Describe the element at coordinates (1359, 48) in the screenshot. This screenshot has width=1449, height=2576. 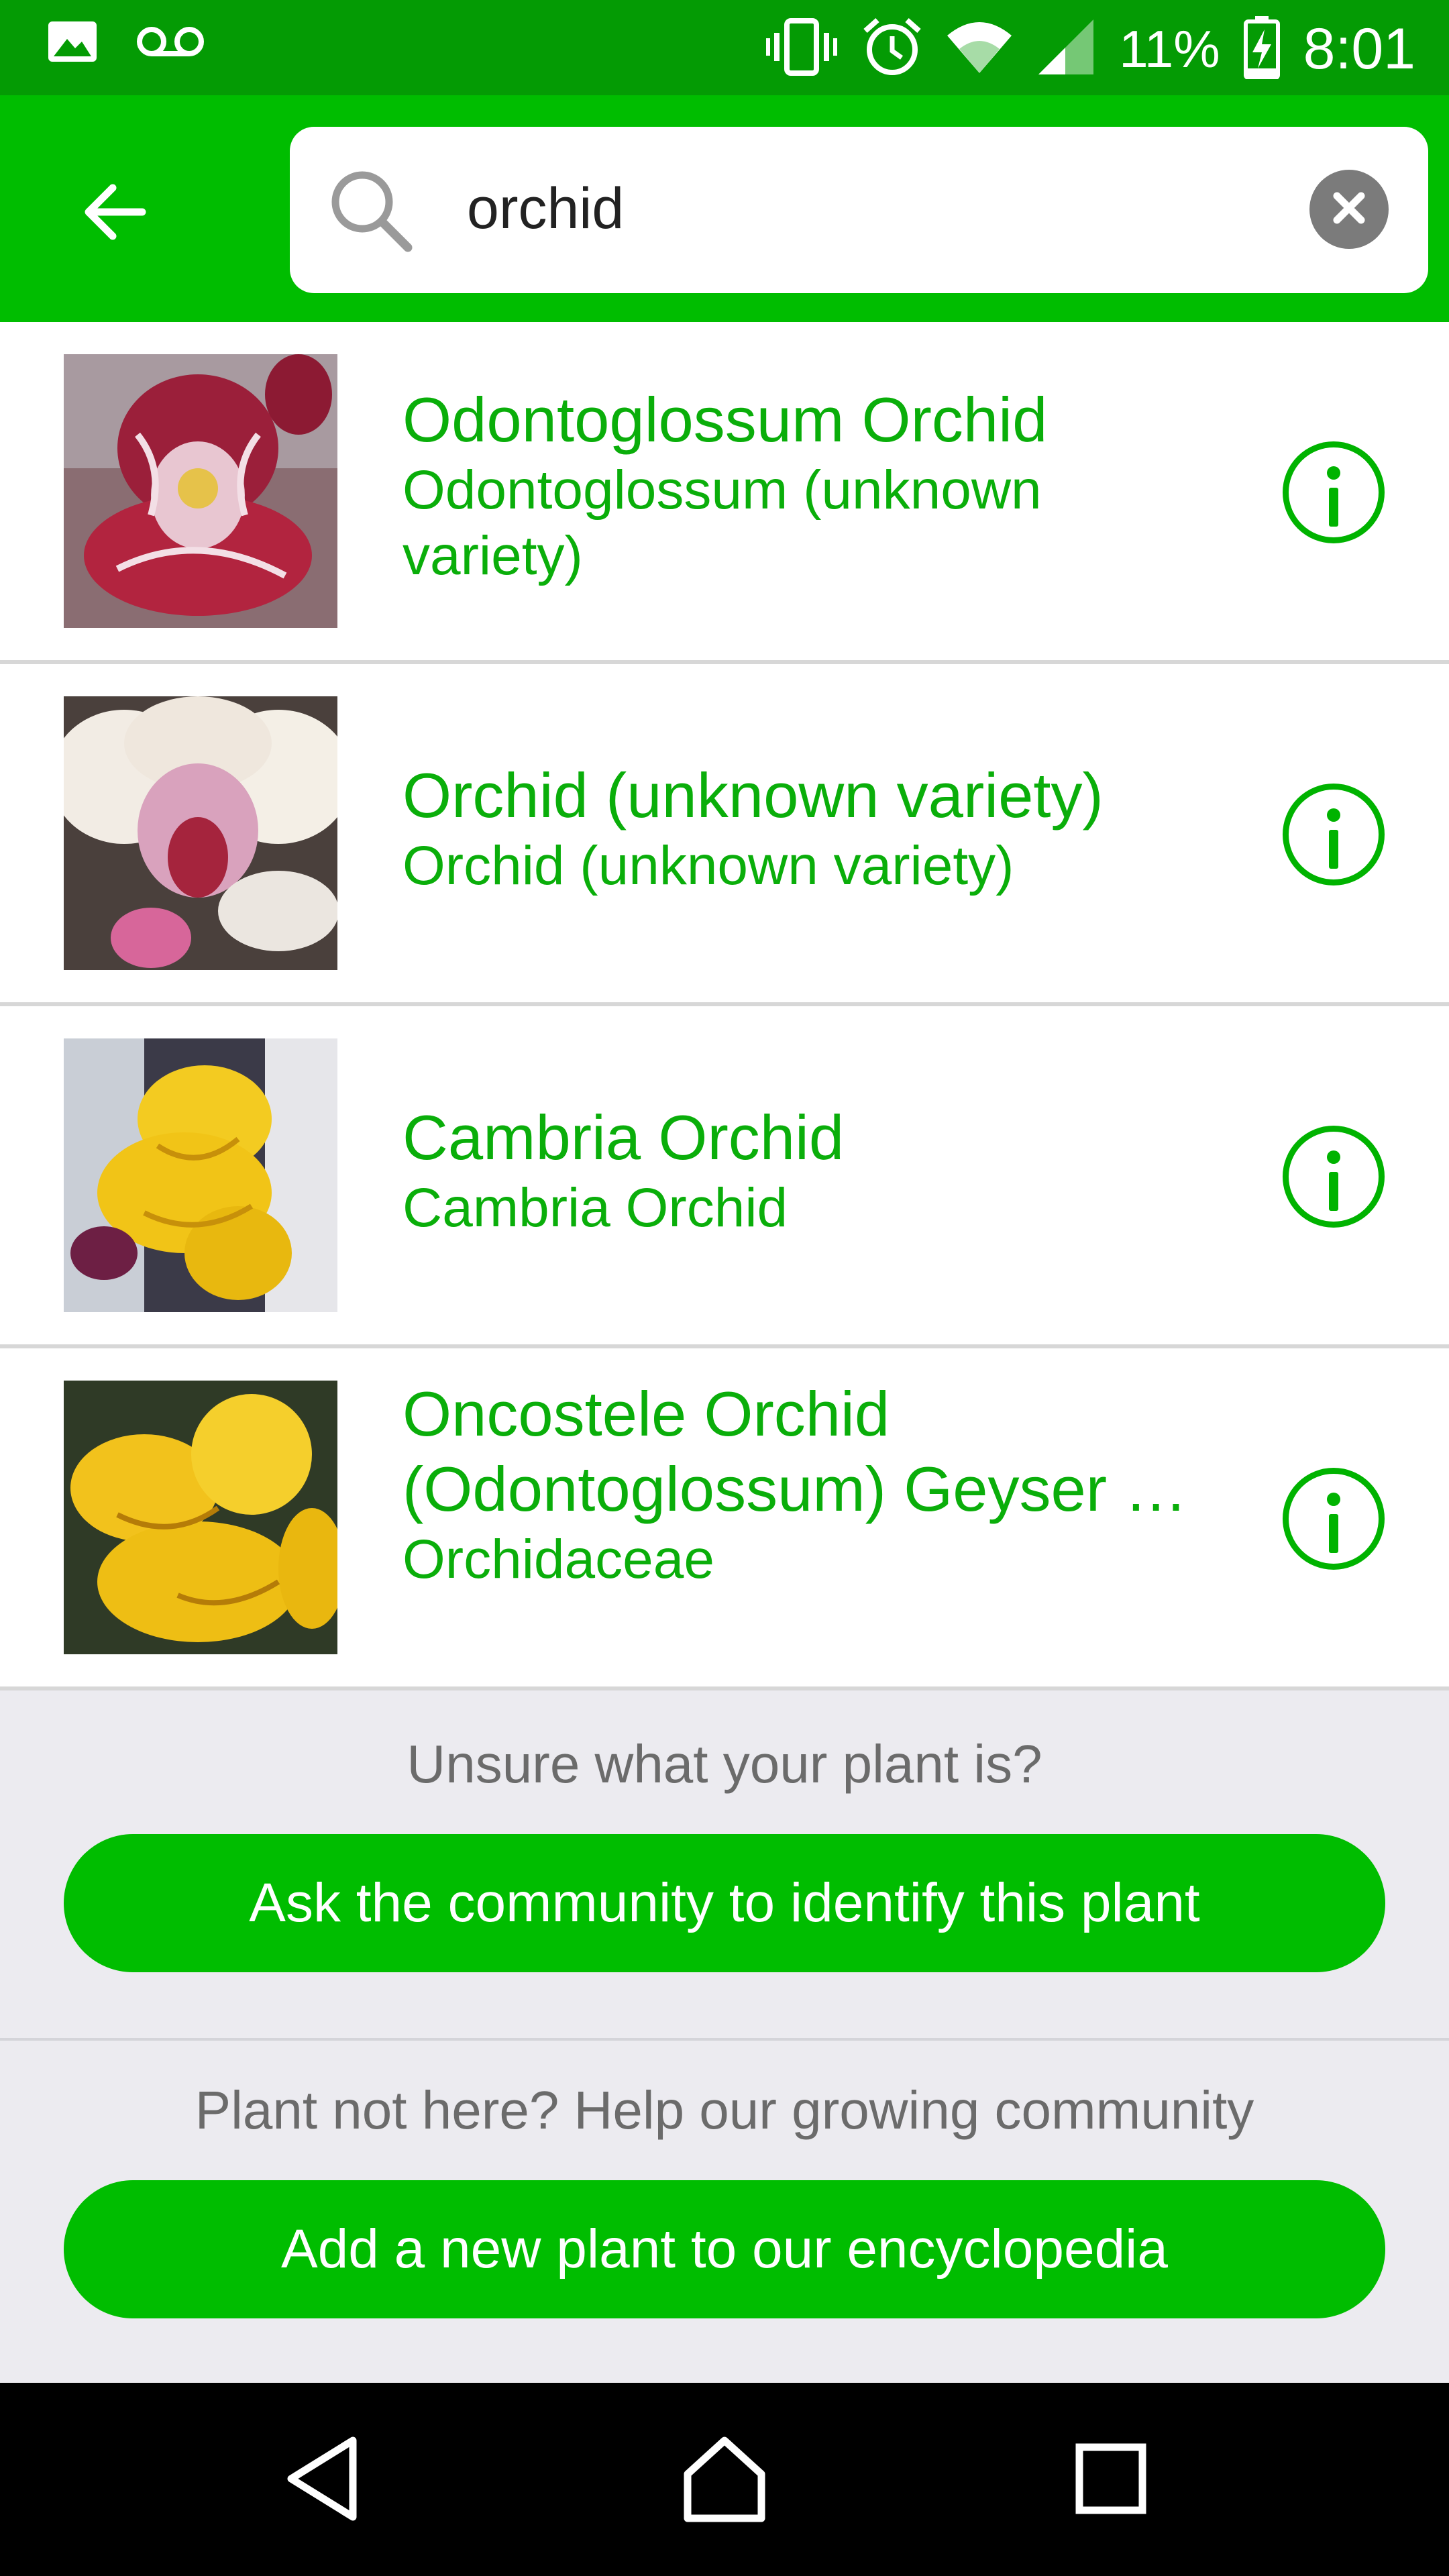
I see `clock: 8:01` at that location.